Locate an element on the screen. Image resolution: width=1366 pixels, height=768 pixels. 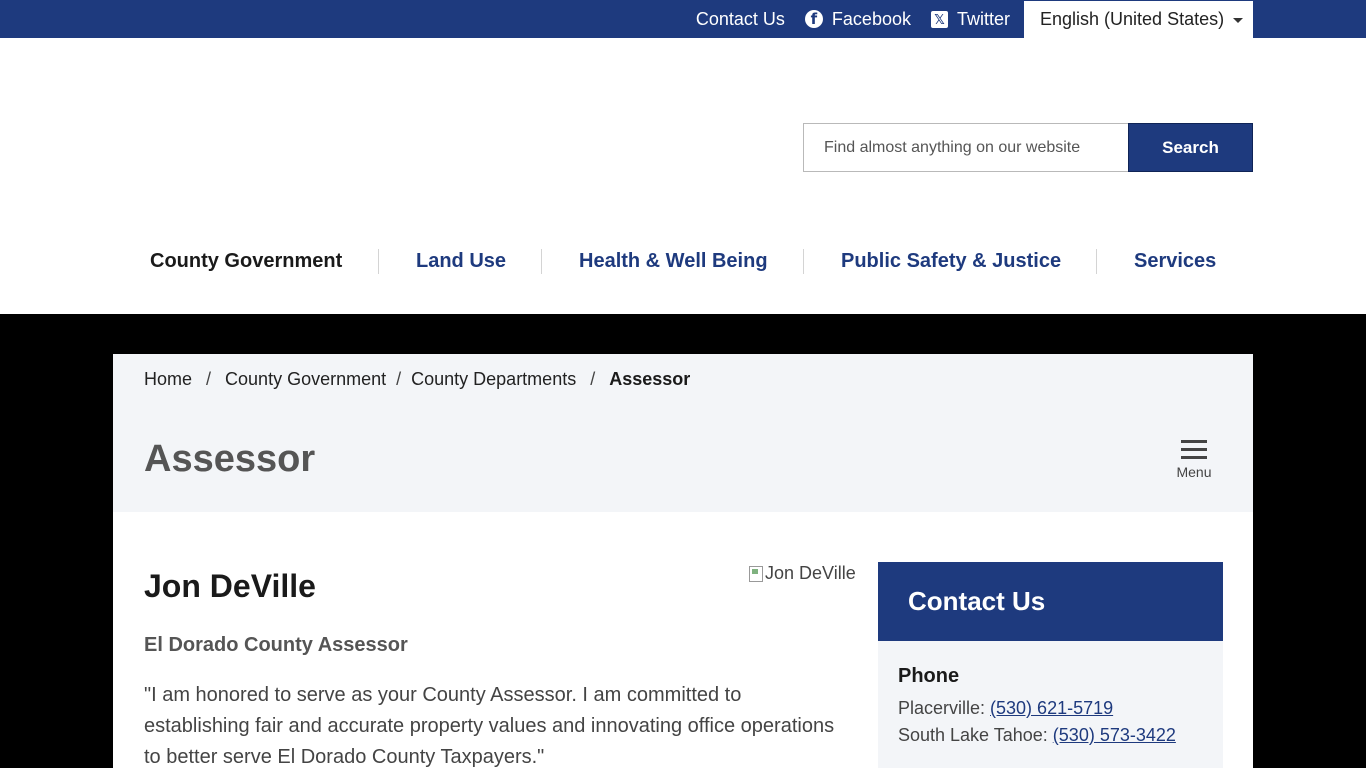
broken-image-icon is located at coordinates (756, 573).